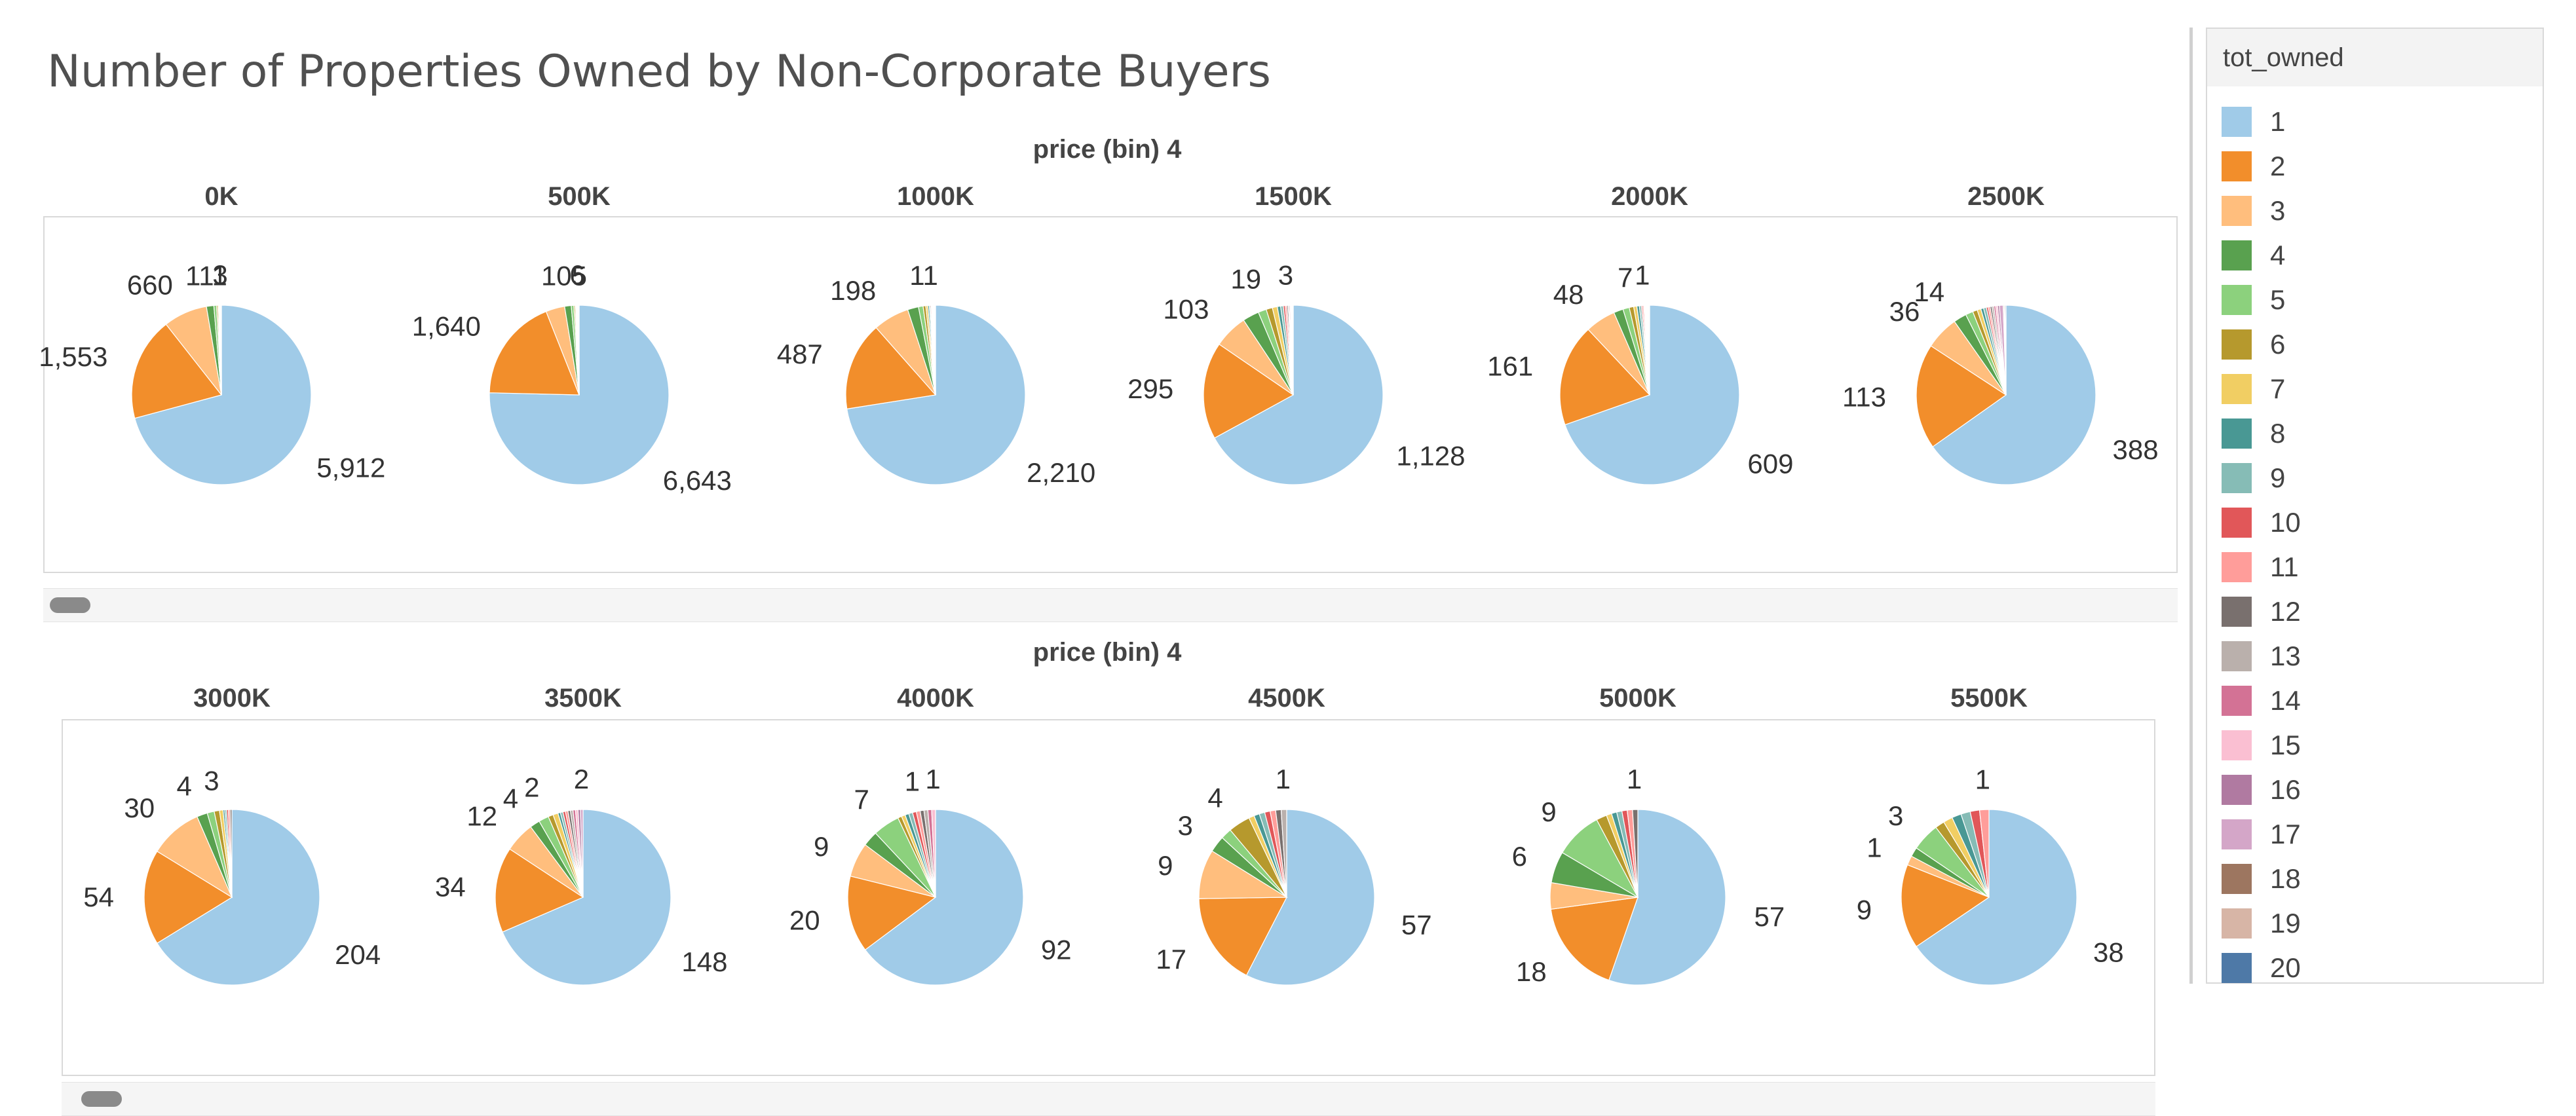 The image size is (2576, 1116). What do you see at coordinates (2277, 255) in the screenshot?
I see `legend-label: 4` at bounding box center [2277, 255].